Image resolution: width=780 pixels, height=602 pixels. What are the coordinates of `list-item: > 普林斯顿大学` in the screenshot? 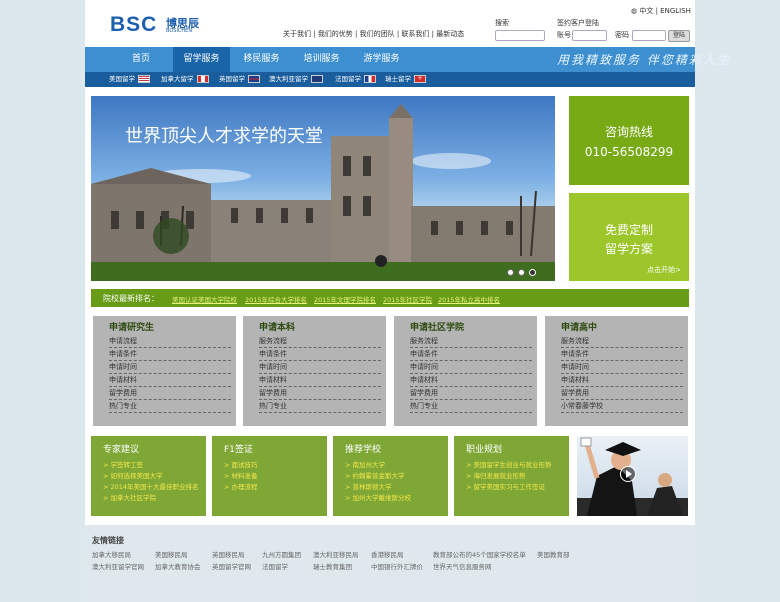 It's located at (378, 487).